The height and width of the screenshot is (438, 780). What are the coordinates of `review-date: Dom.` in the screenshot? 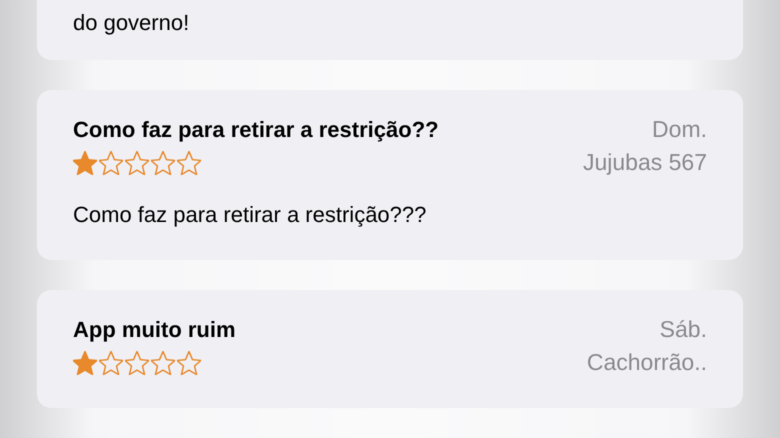 It's located at (679, 129).